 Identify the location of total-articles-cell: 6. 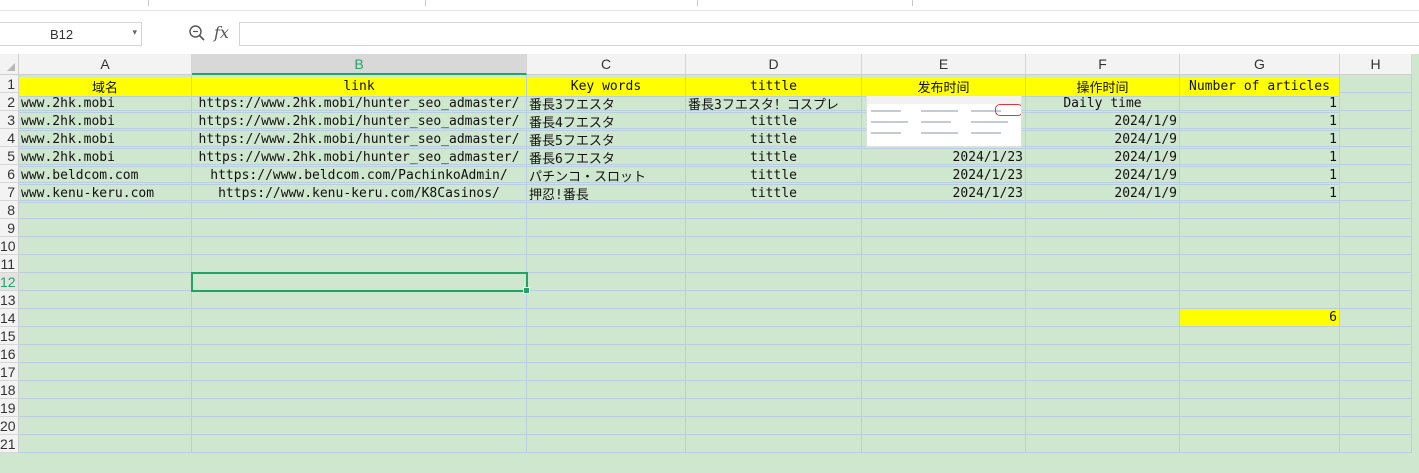
(1260, 318).